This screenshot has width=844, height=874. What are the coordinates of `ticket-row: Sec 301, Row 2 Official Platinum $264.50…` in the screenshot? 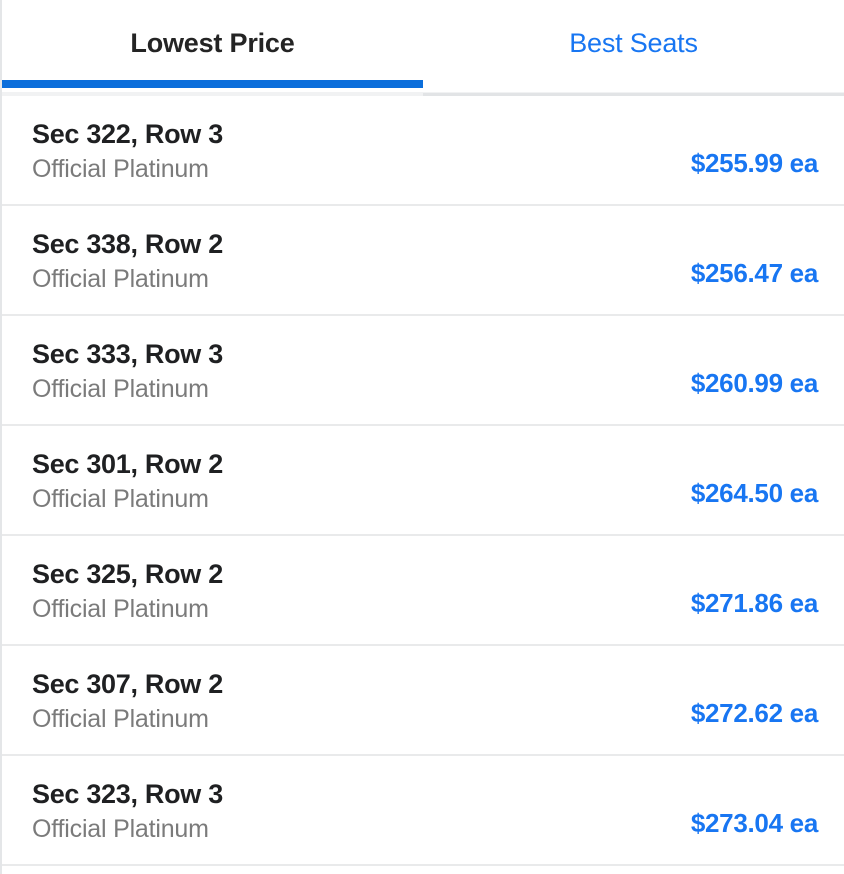 It's located at (423, 481).